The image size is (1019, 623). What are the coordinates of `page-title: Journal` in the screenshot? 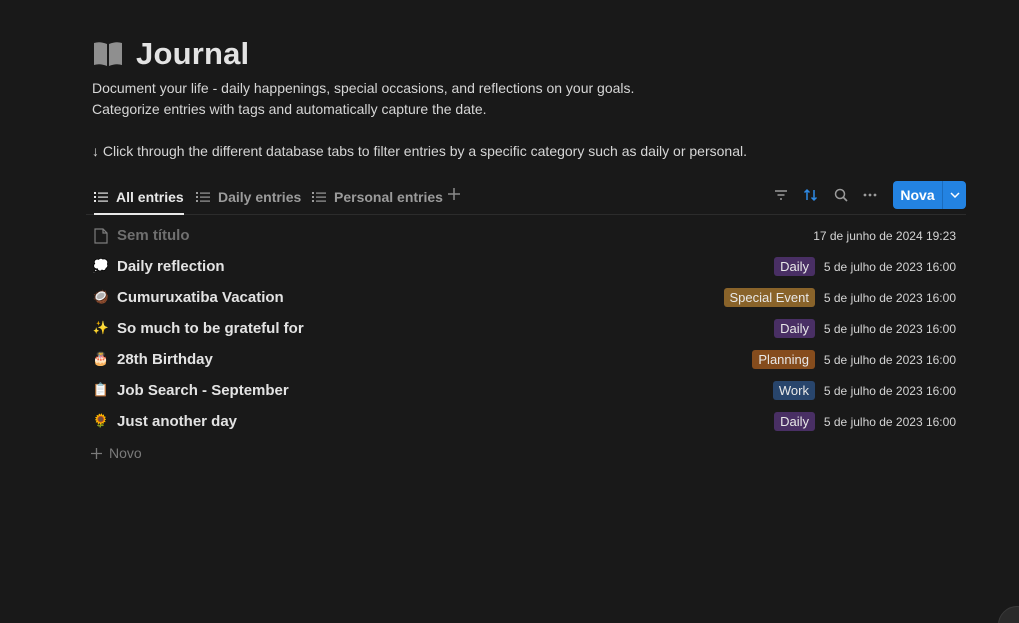 It's located at (193, 53).